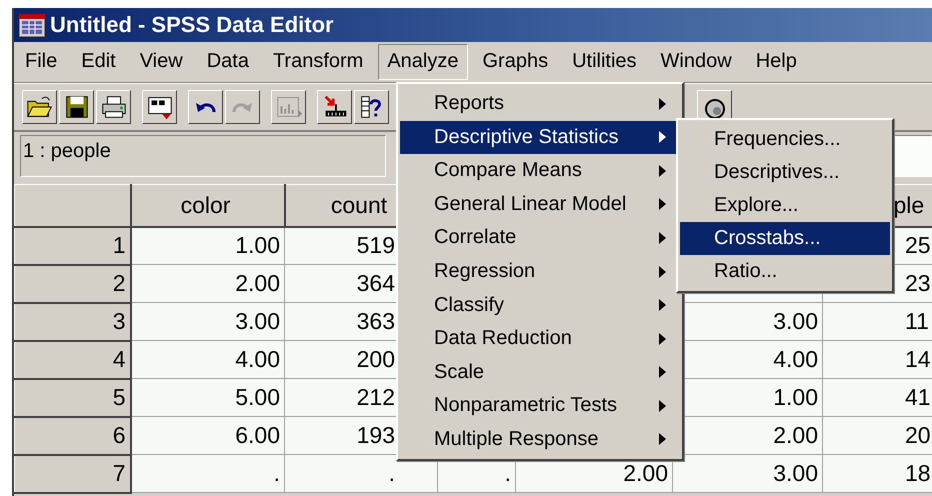 This screenshot has height=496, width=932. Describe the element at coordinates (192, 25) in the screenshot. I see `window-title: Untitled - SPSS Data Editor` at that location.